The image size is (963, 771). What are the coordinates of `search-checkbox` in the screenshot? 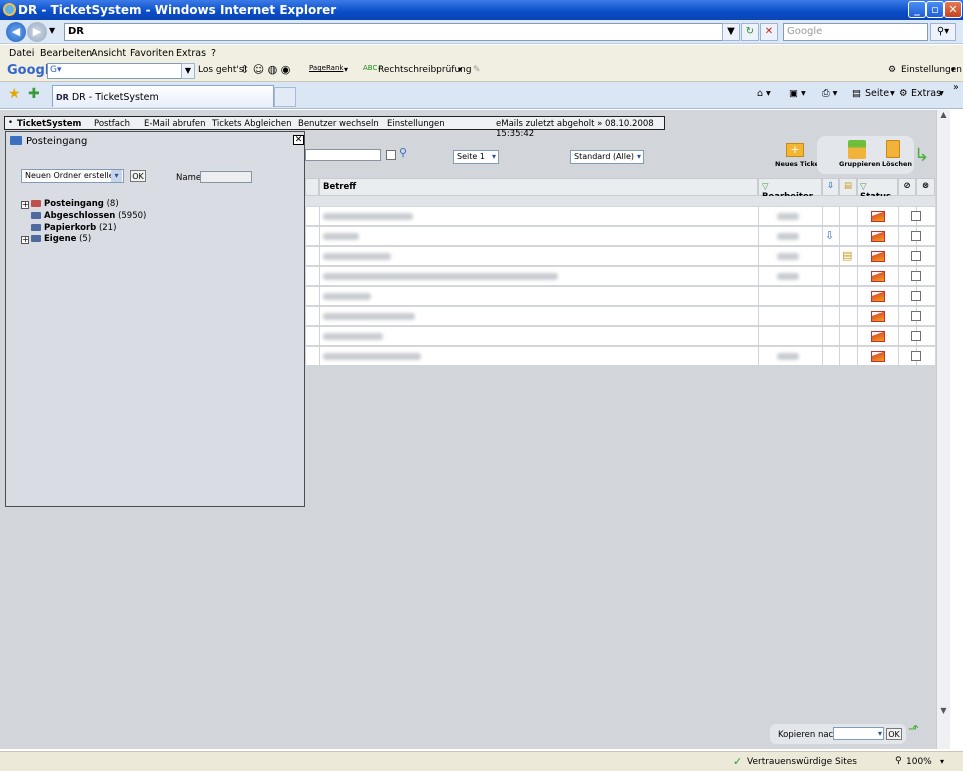 It's located at (391, 155).